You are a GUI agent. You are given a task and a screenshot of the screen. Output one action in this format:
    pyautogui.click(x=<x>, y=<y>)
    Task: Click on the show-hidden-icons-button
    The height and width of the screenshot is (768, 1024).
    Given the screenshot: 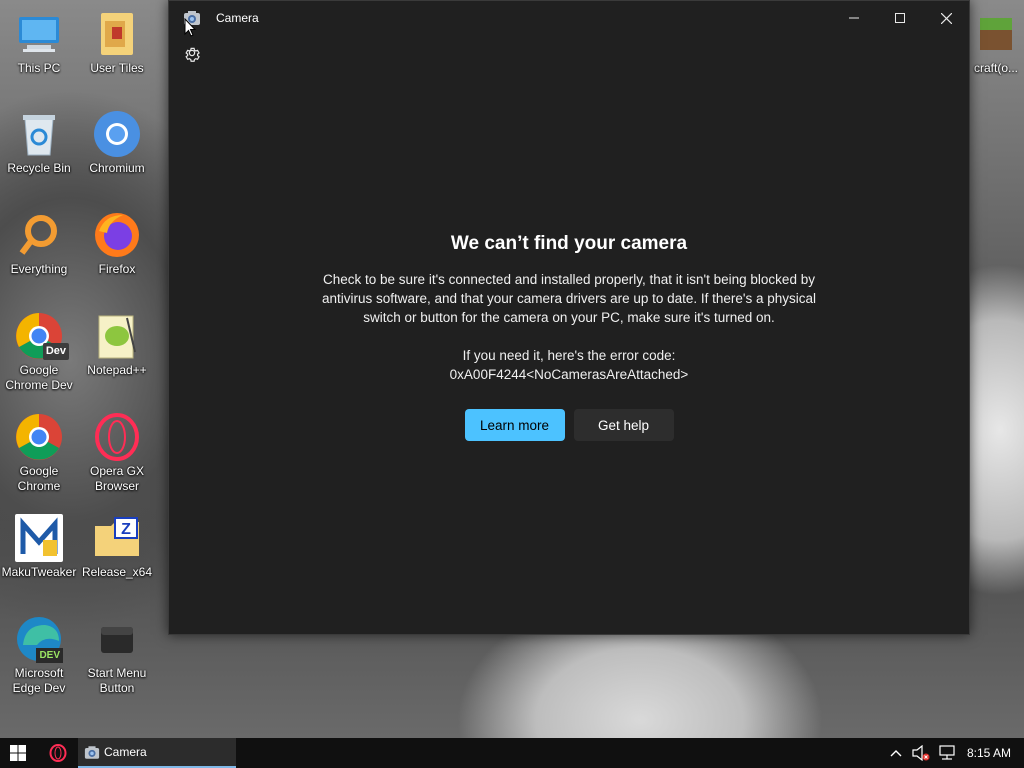 What is the action you would take?
    pyautogui.click(x=896, y=753)
    